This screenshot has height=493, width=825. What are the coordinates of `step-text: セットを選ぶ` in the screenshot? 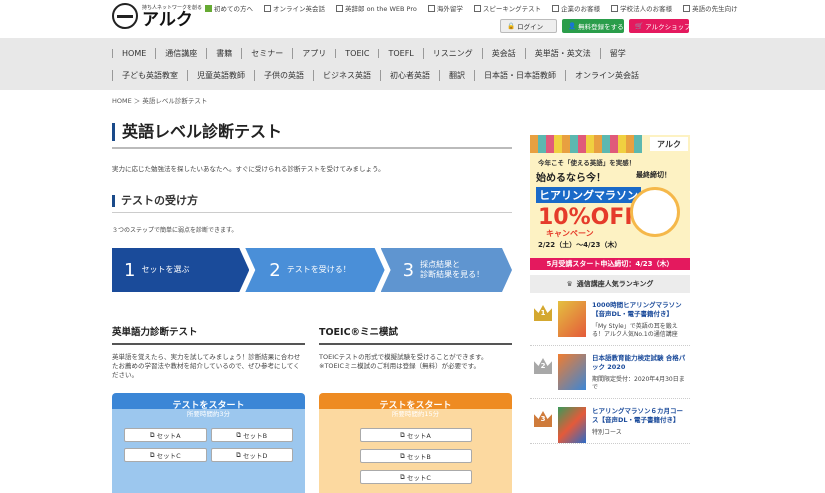 It's located at (165, 269).